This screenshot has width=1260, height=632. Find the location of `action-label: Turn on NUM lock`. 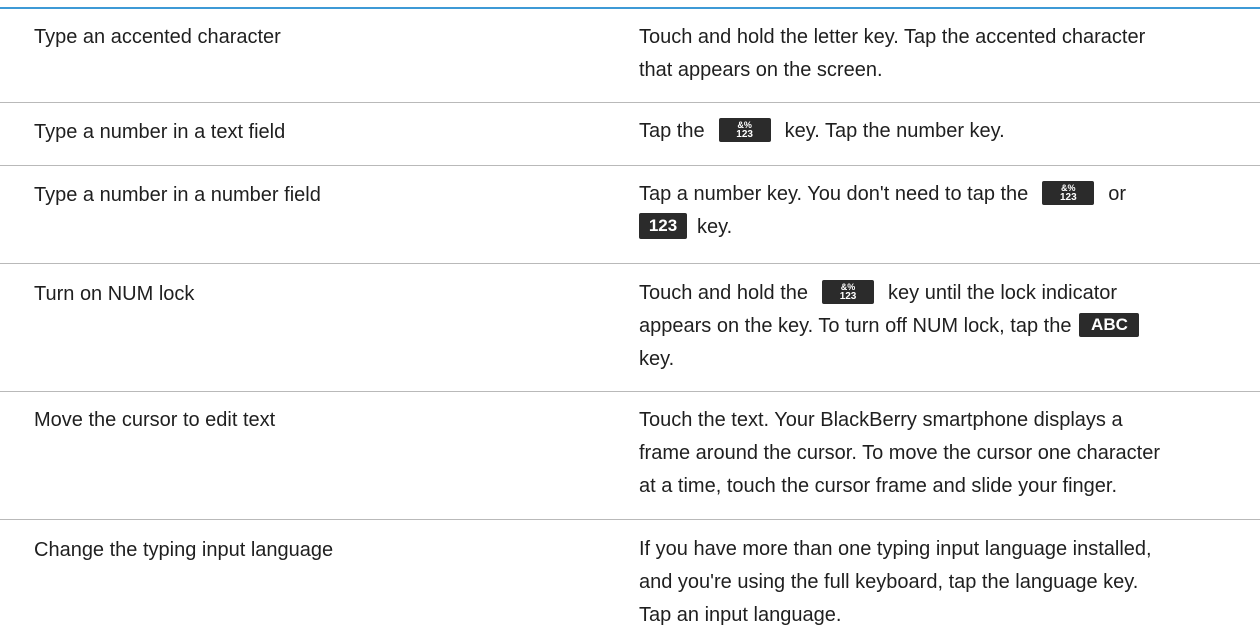

action-label: Turn on NUM lock is located at coordinates (114, 294).